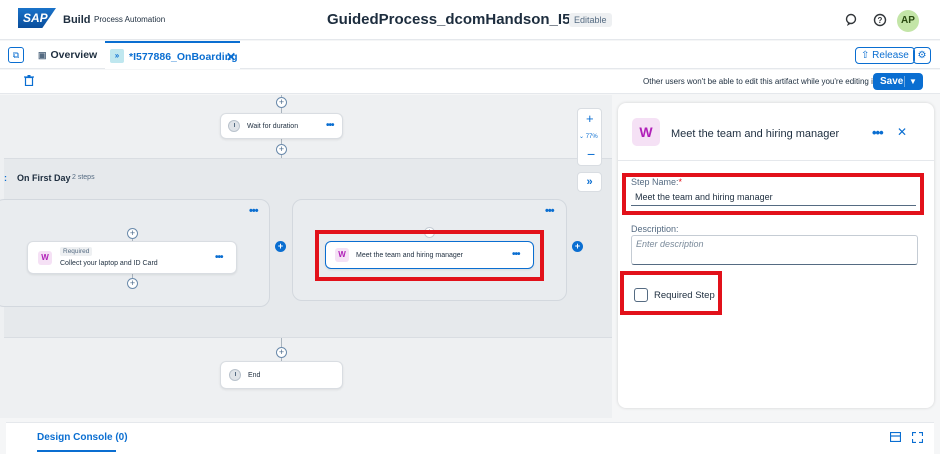 This screenshot has height=454, width=940. What do you see at coordinates (82, 437) in the screenshot?
I see `tab-design-console: Design Console (0)` at bounding box center [82, 437].